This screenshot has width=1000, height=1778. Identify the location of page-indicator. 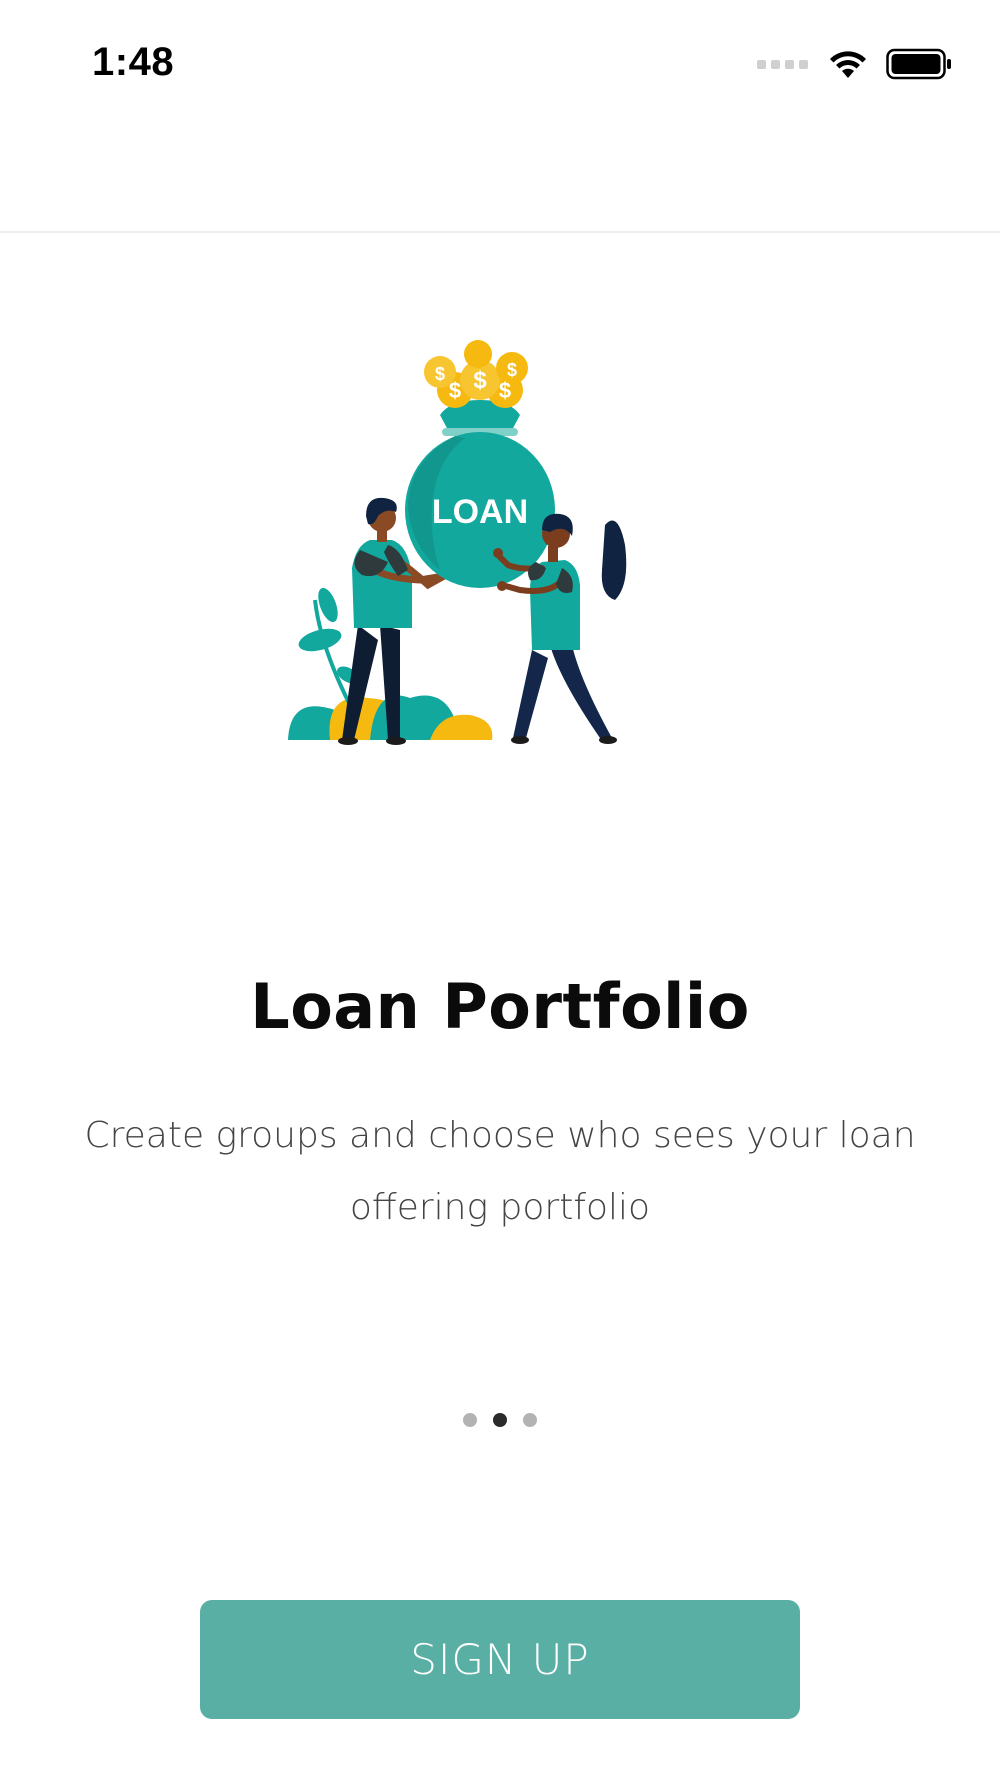
(500, 1420).